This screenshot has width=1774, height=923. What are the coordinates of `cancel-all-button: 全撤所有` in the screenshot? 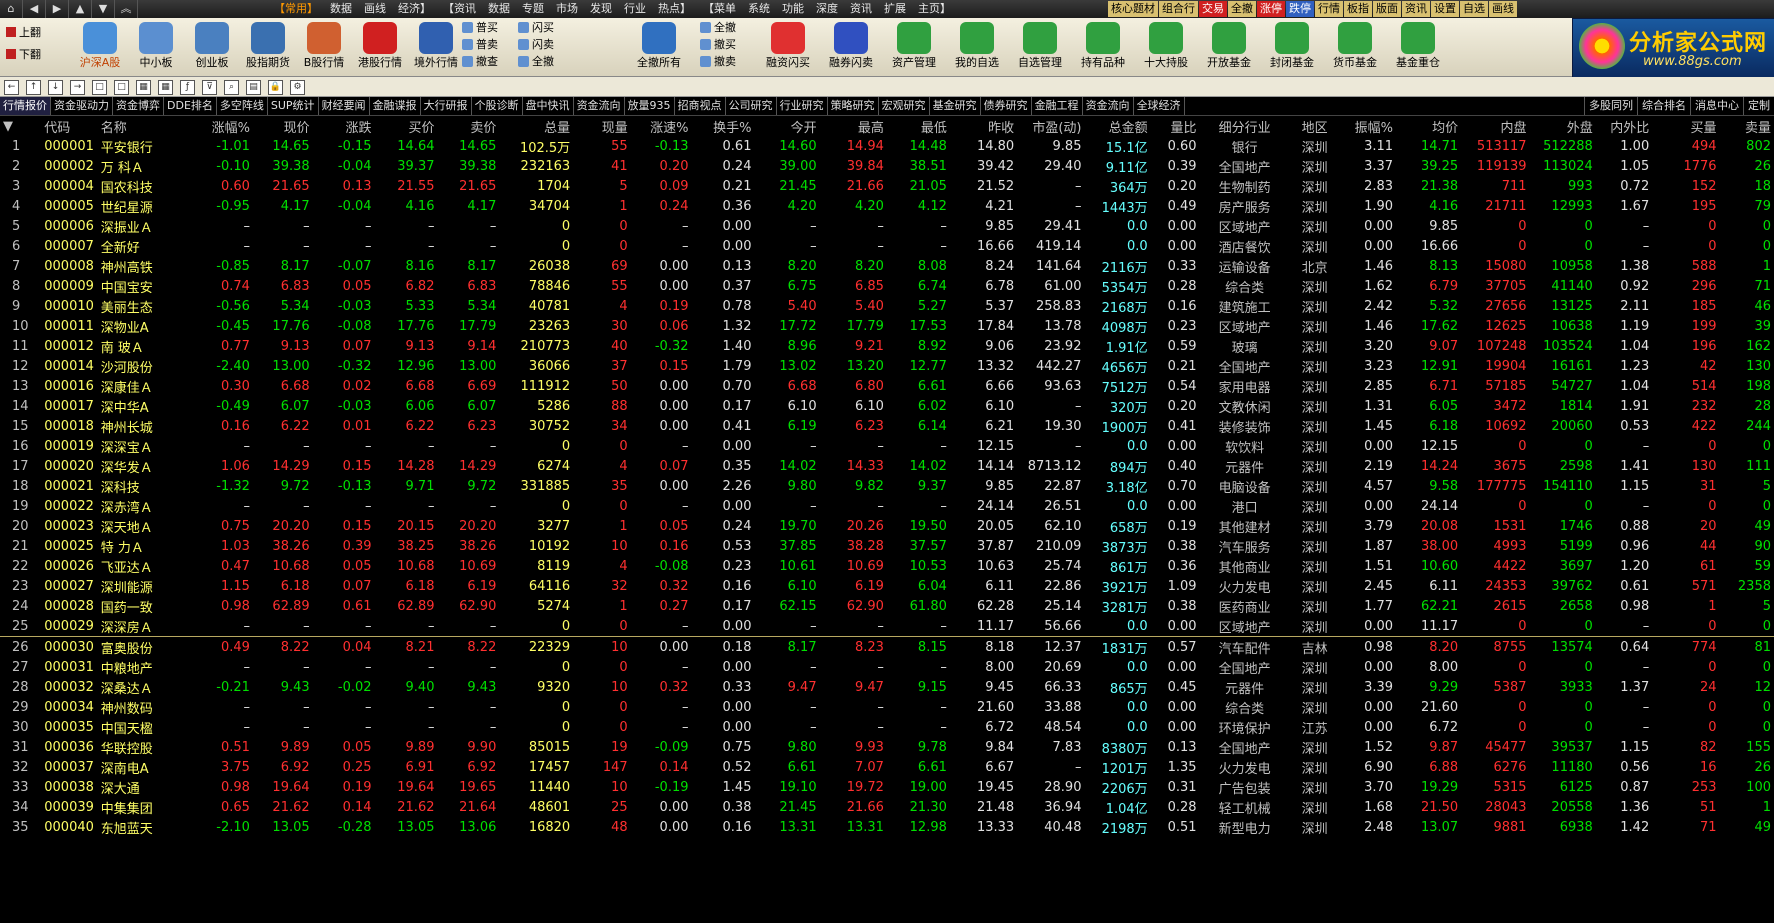 It's located at (659, 47).